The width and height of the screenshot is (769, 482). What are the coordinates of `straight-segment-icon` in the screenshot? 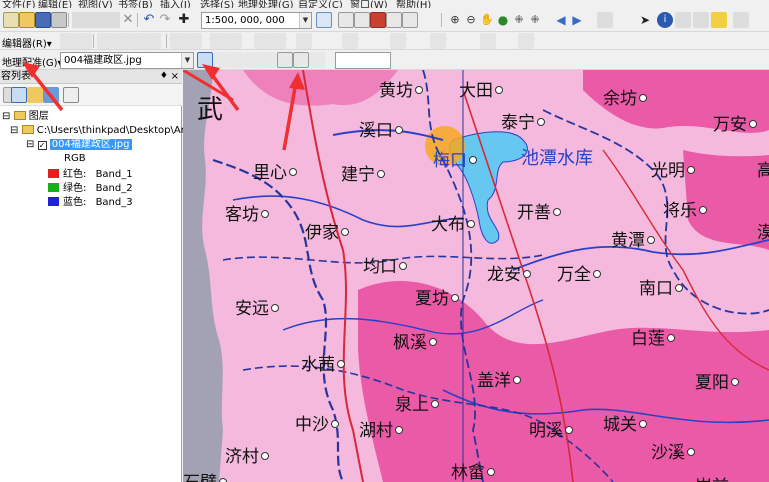 It's located at (105, 41).